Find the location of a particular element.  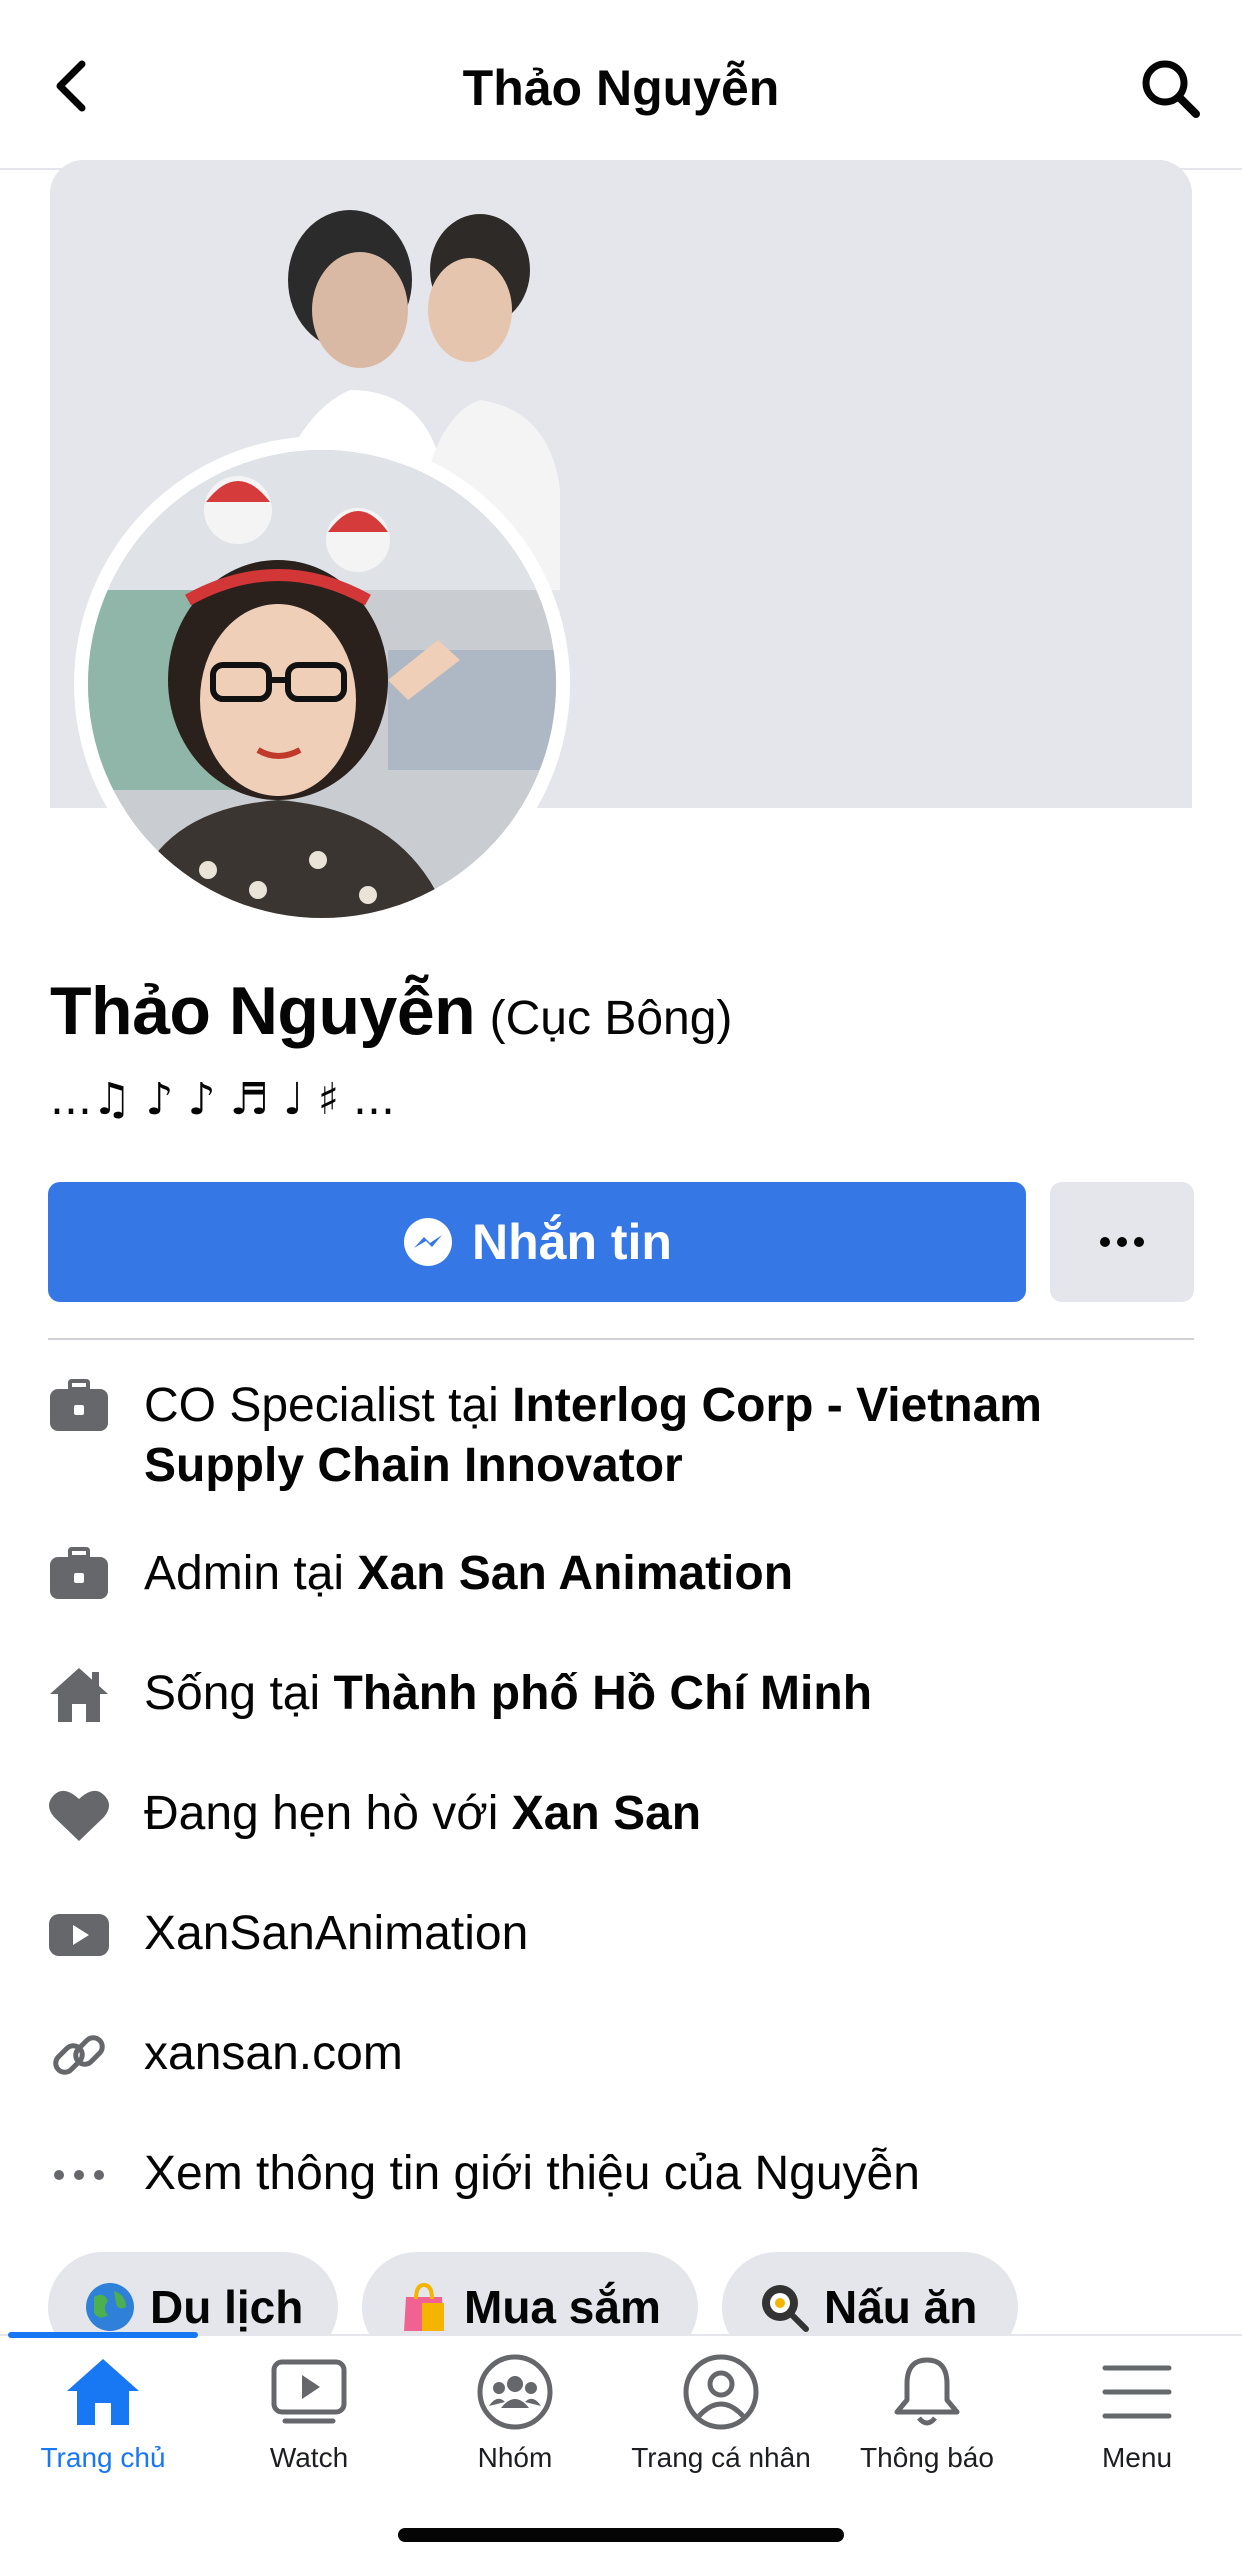

intro-item-see-about: Xem thông tin giới thiệu của Nguyễn is located at coordinates (623, 2175).